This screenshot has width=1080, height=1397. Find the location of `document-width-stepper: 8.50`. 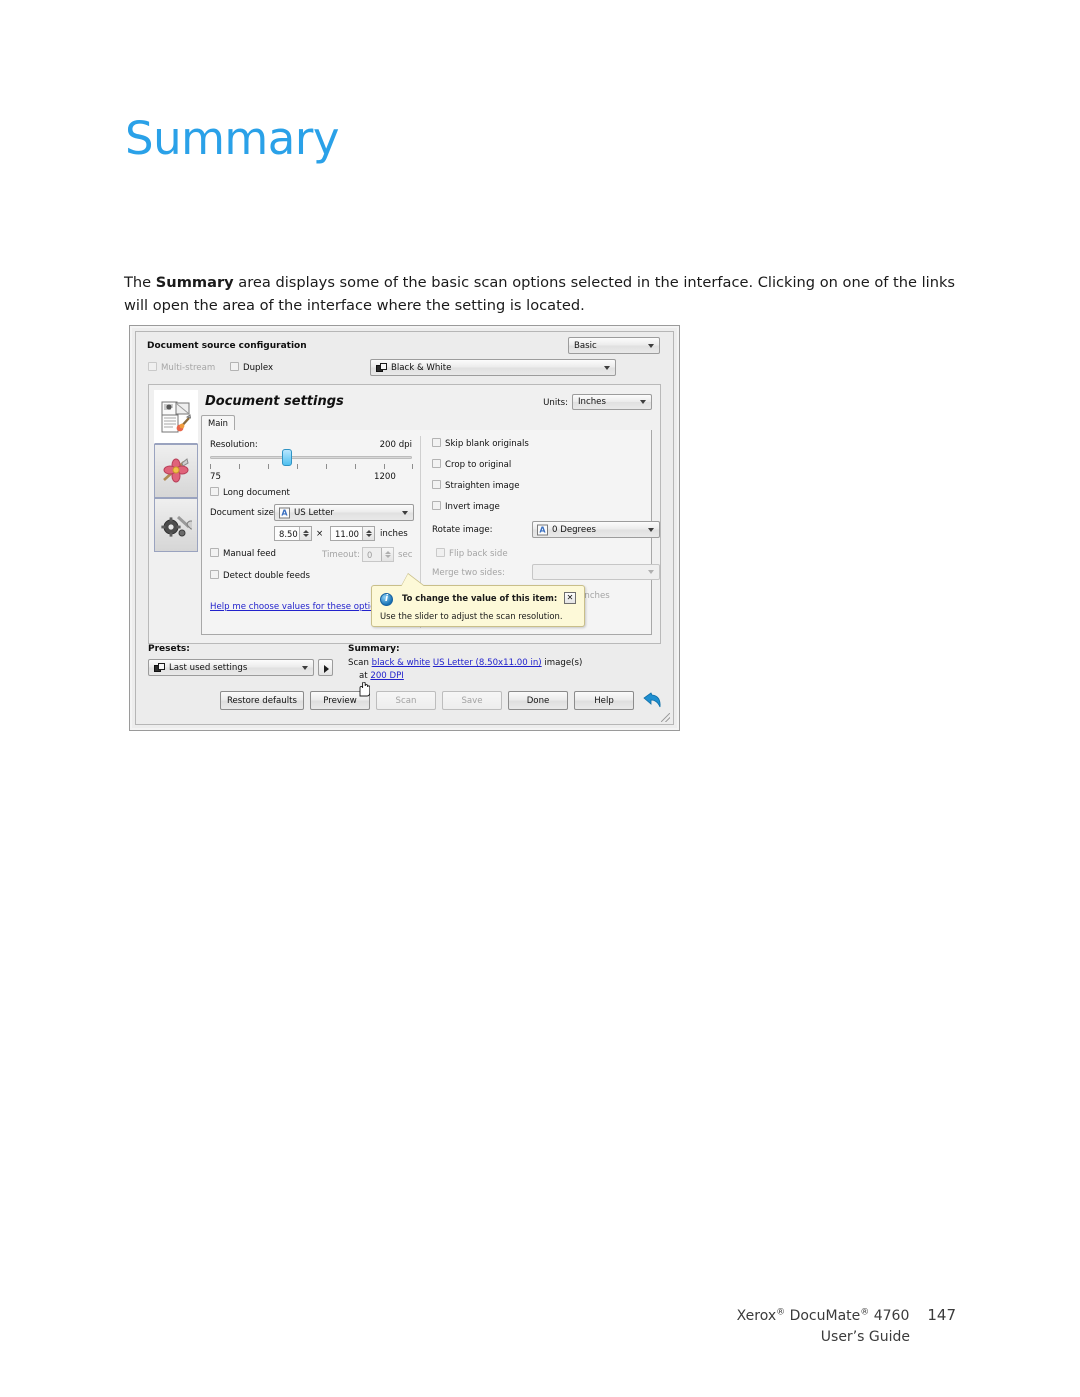

document-width-stepper: 8.50 is located at coordinates (293, 533).